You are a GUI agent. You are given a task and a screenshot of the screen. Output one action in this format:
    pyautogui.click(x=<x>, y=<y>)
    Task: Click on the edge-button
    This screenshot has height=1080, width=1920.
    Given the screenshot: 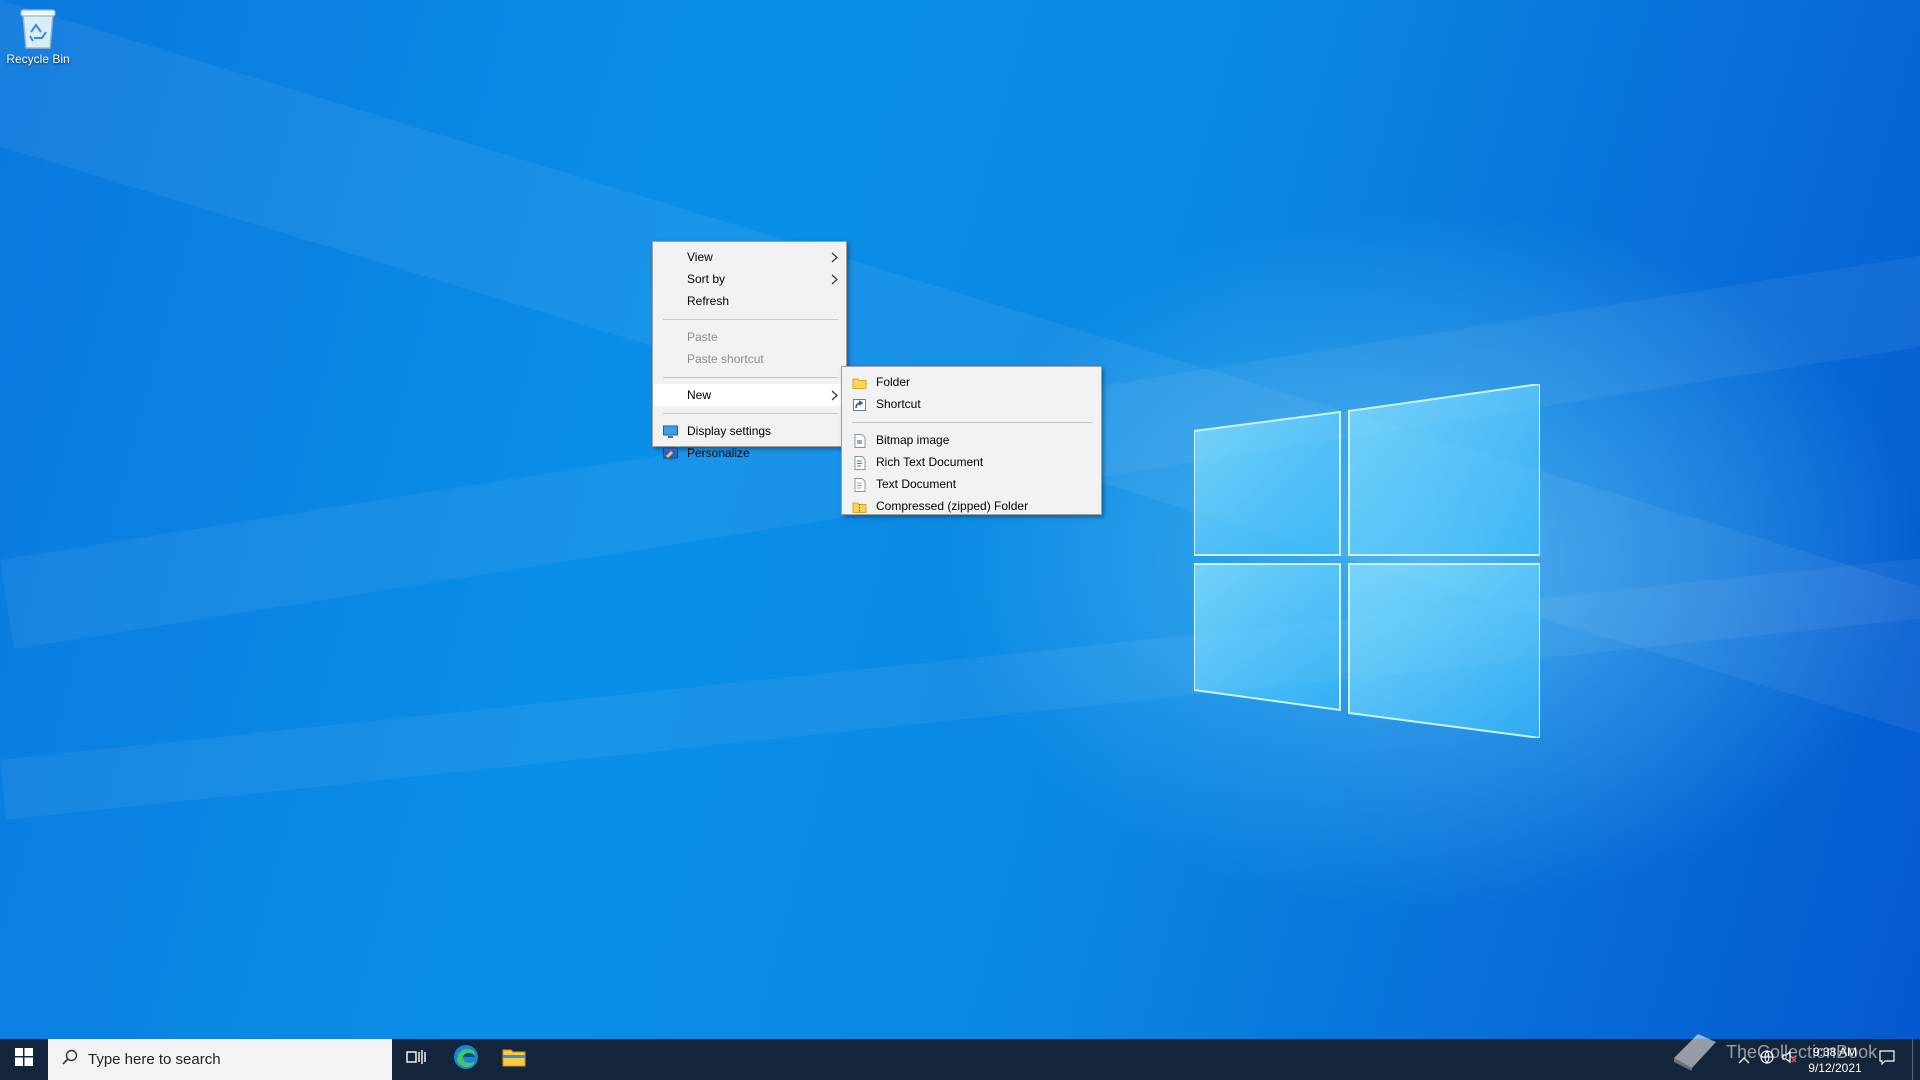 What is the action you would take?
    pyautogui.click(x=466, y=1059)
    